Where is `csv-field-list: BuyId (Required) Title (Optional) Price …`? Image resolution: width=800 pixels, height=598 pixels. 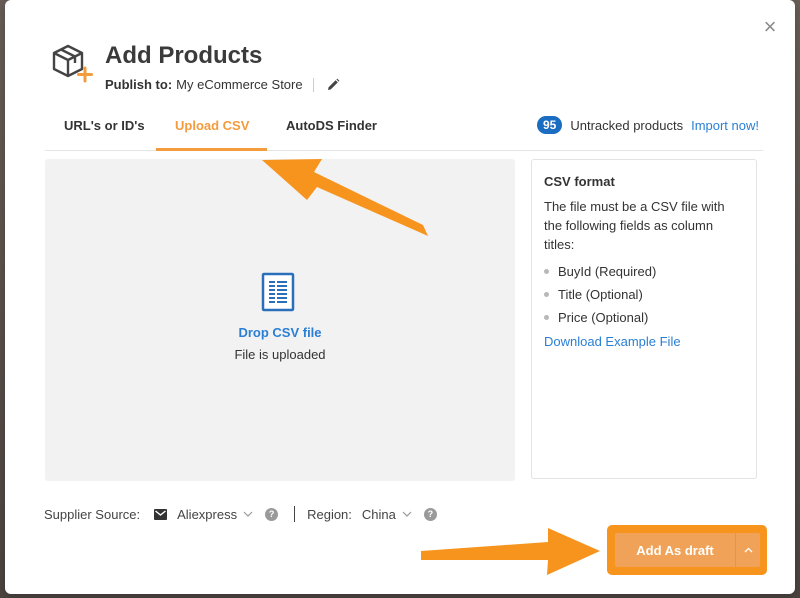 csv-field-list: BuyId (Required) Title (Optional) Price … is located at coordinates (644, 294).